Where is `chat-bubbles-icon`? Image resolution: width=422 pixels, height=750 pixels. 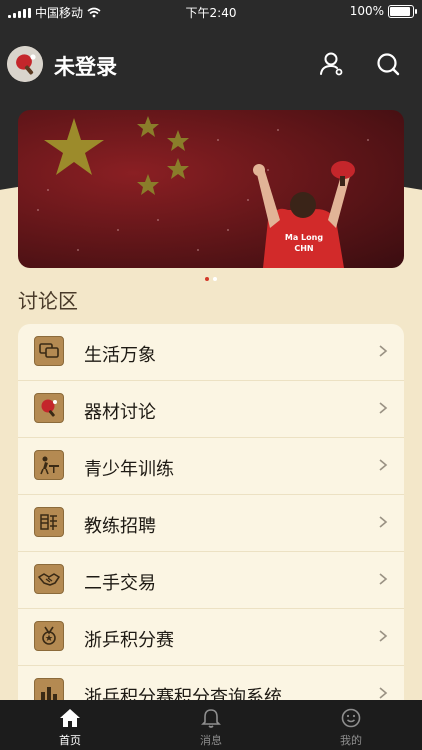
chat-bubbles-icon is located at coordinates (49, 351).